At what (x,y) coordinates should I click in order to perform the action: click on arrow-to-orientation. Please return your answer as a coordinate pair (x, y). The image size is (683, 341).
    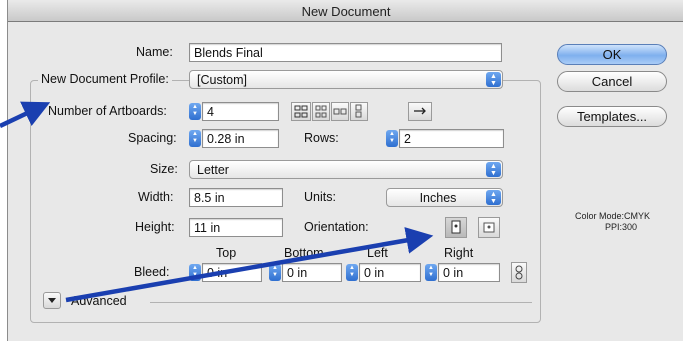
    Looking at the image, I should click on (249, 265).